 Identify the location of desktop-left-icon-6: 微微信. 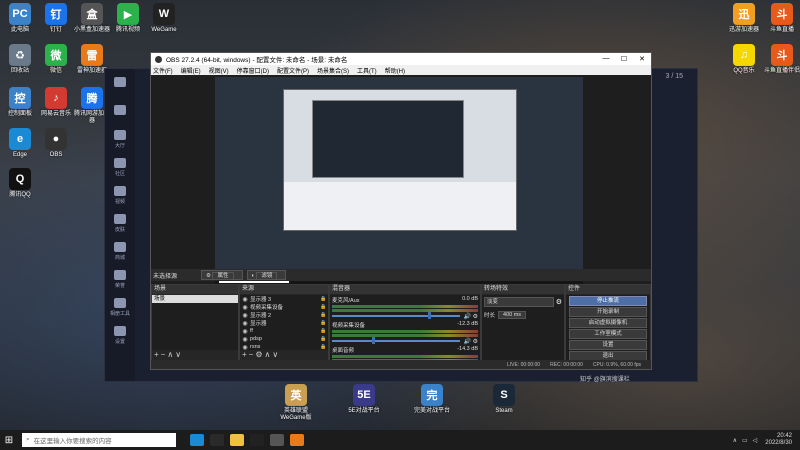
(56, 59).